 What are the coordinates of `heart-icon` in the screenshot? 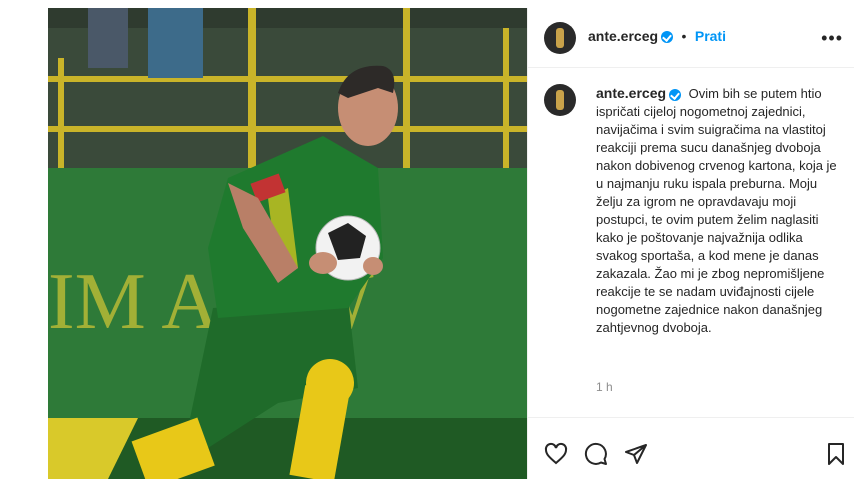 It's located at (556, 454).